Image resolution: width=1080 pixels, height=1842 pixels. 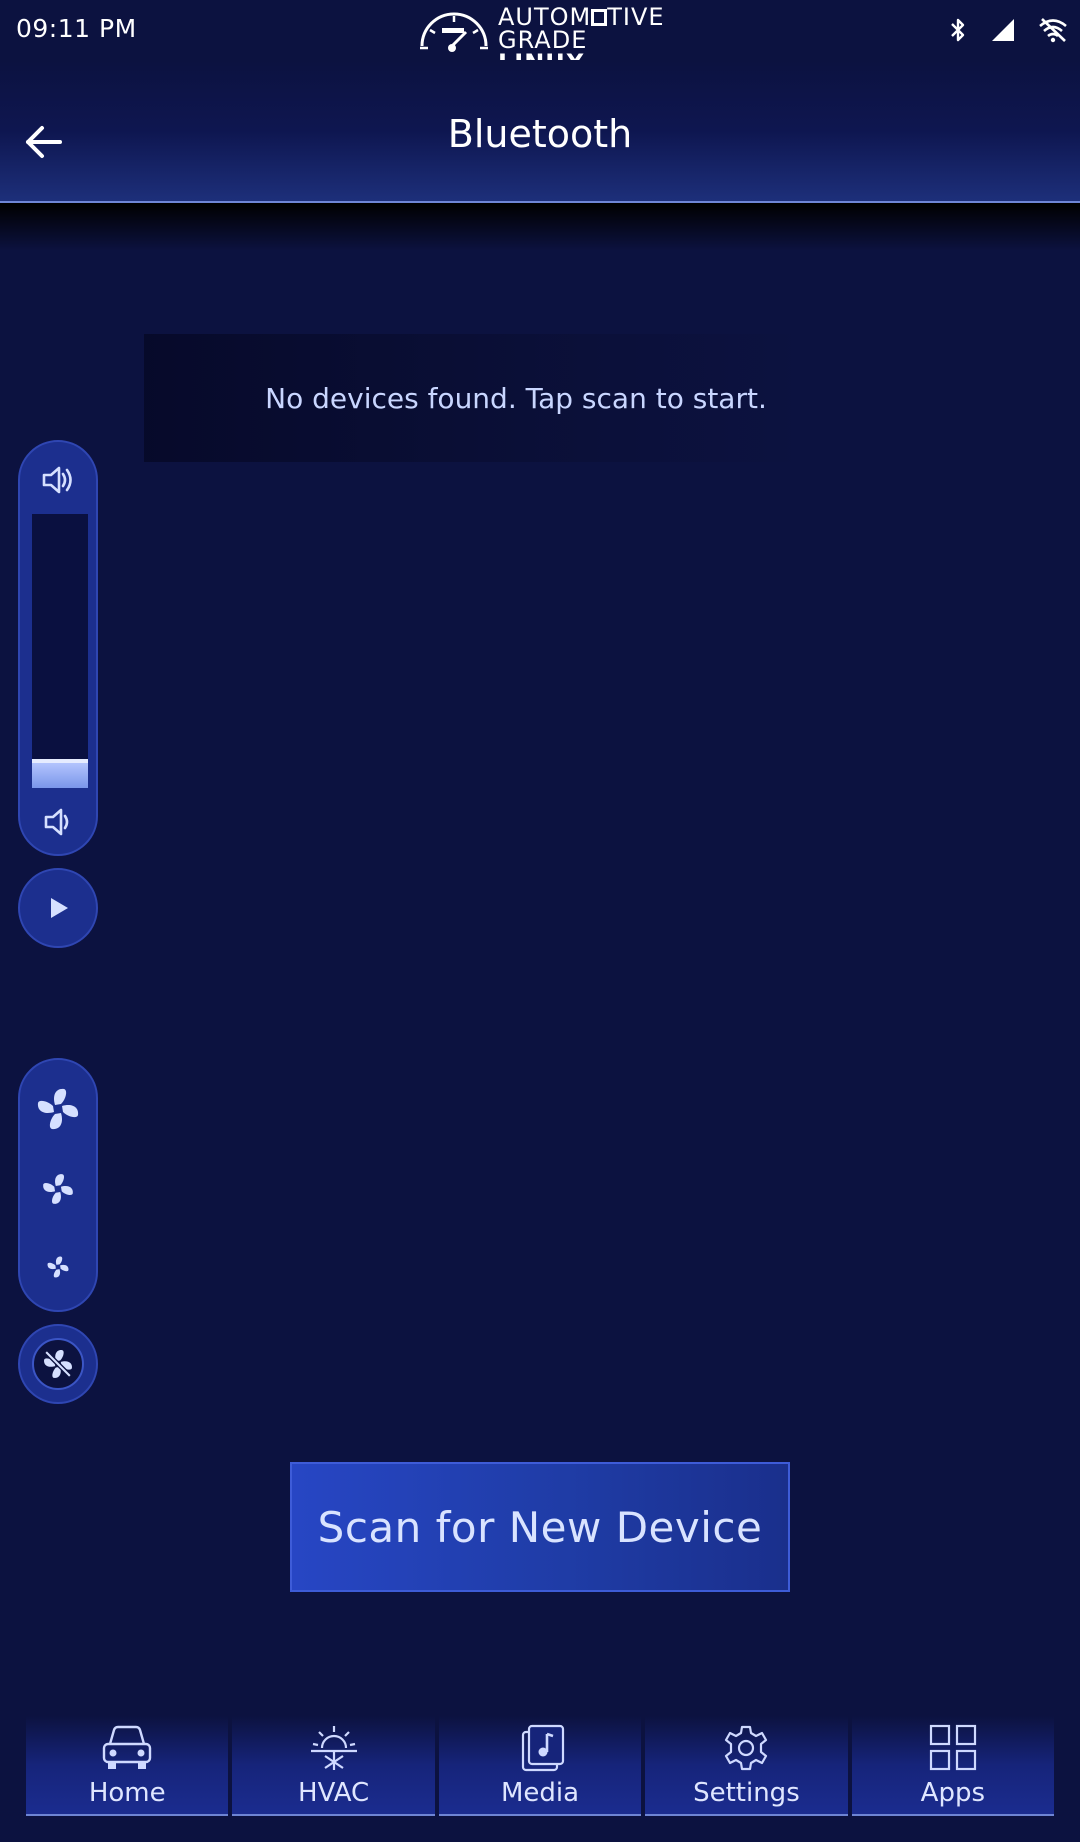 I want to click on nav-item-media: Media, so click(x=540, y=1766).